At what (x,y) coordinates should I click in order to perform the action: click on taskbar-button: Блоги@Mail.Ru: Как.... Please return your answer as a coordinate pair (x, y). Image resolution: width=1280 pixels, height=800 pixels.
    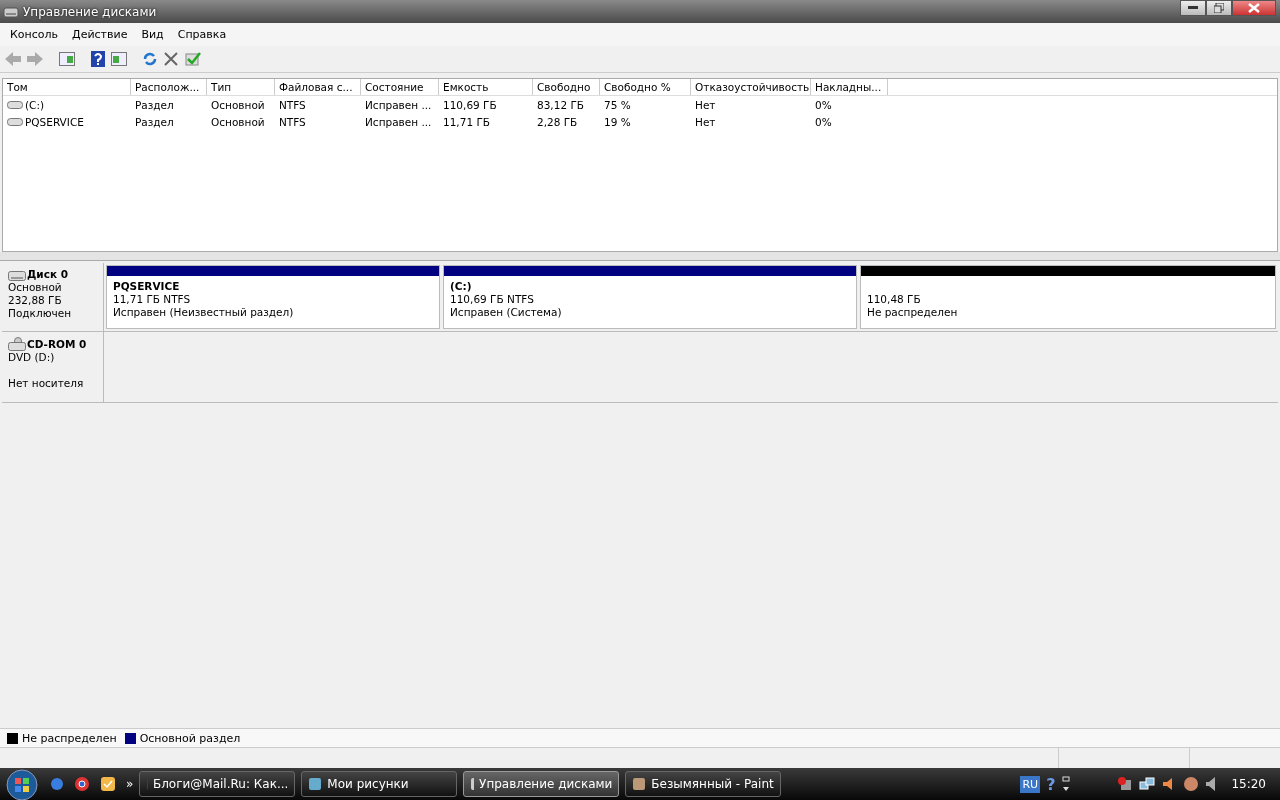
    Looking at the image, I should click on (217, 784).